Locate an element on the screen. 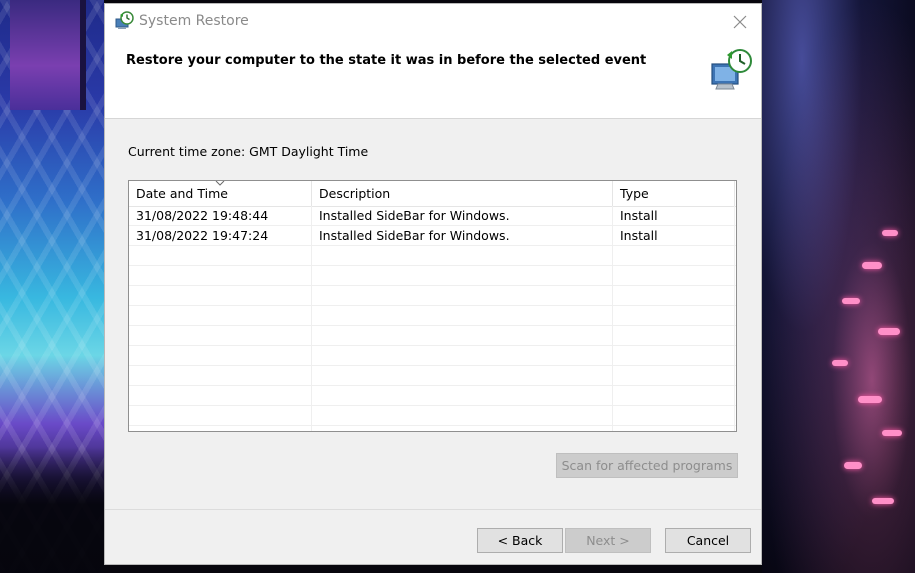 The width and height of the screenshot is (915, 573). column-header-description-label: Description is located at coordinates (355, 193).